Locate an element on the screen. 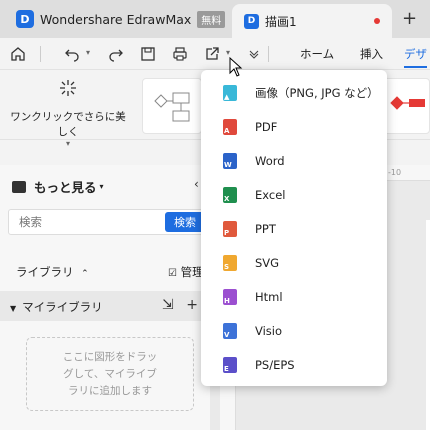  tab-home: ホーム is located at coordinates (317, 54).